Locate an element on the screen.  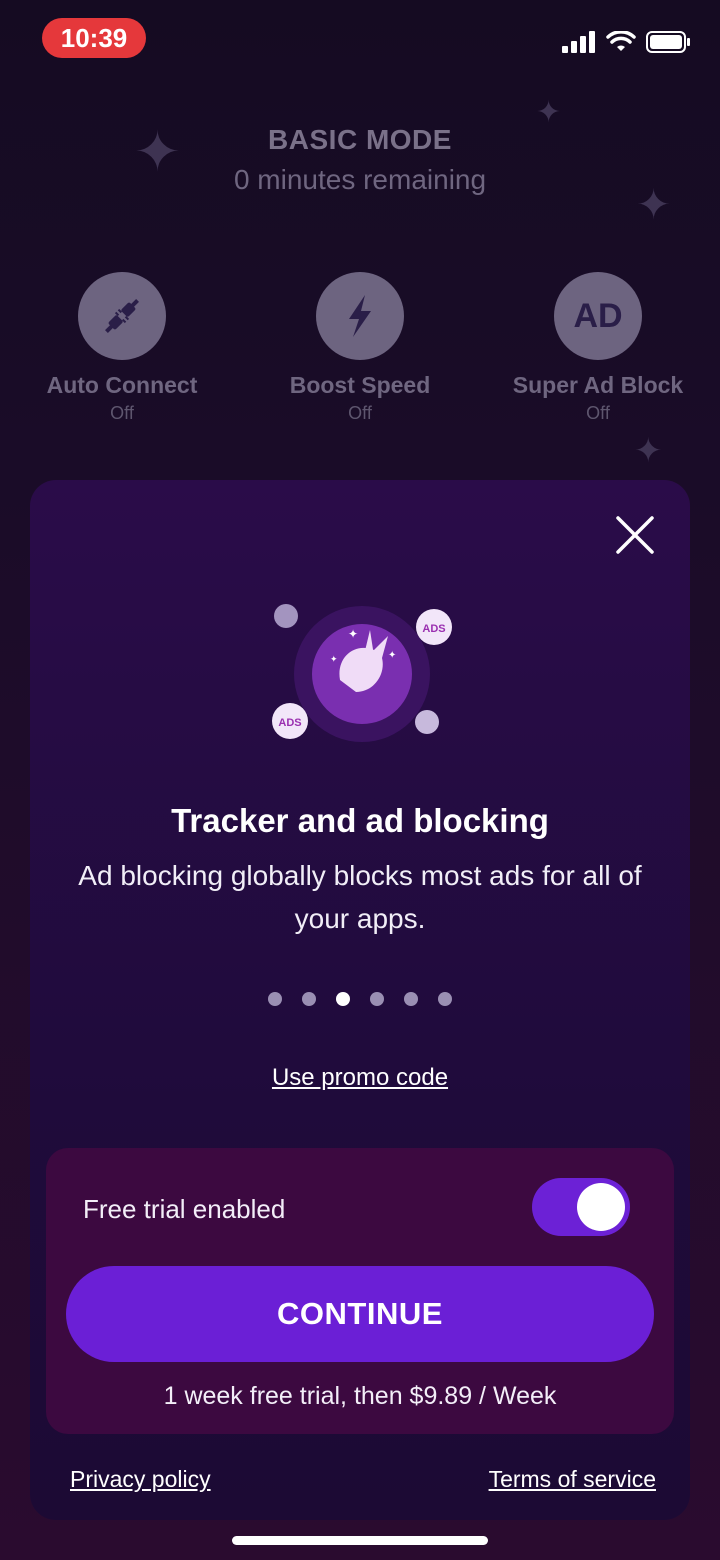
plug-icon is located at coordinates (122, 316).